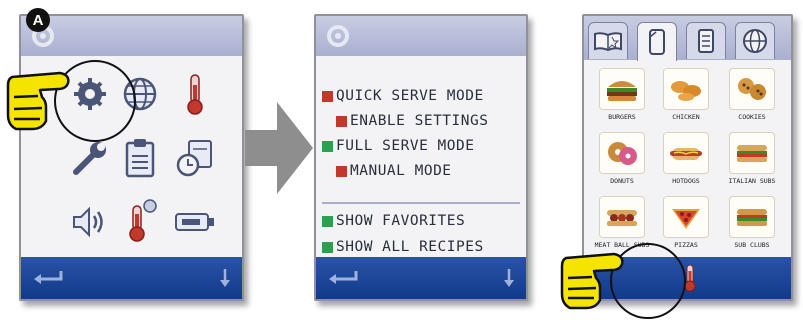 This screenshot has height=320, width=803. What do you see at coordinates (421, 203) in the screenshot?
I see `menu-divider` at bounding box center [421, 203].